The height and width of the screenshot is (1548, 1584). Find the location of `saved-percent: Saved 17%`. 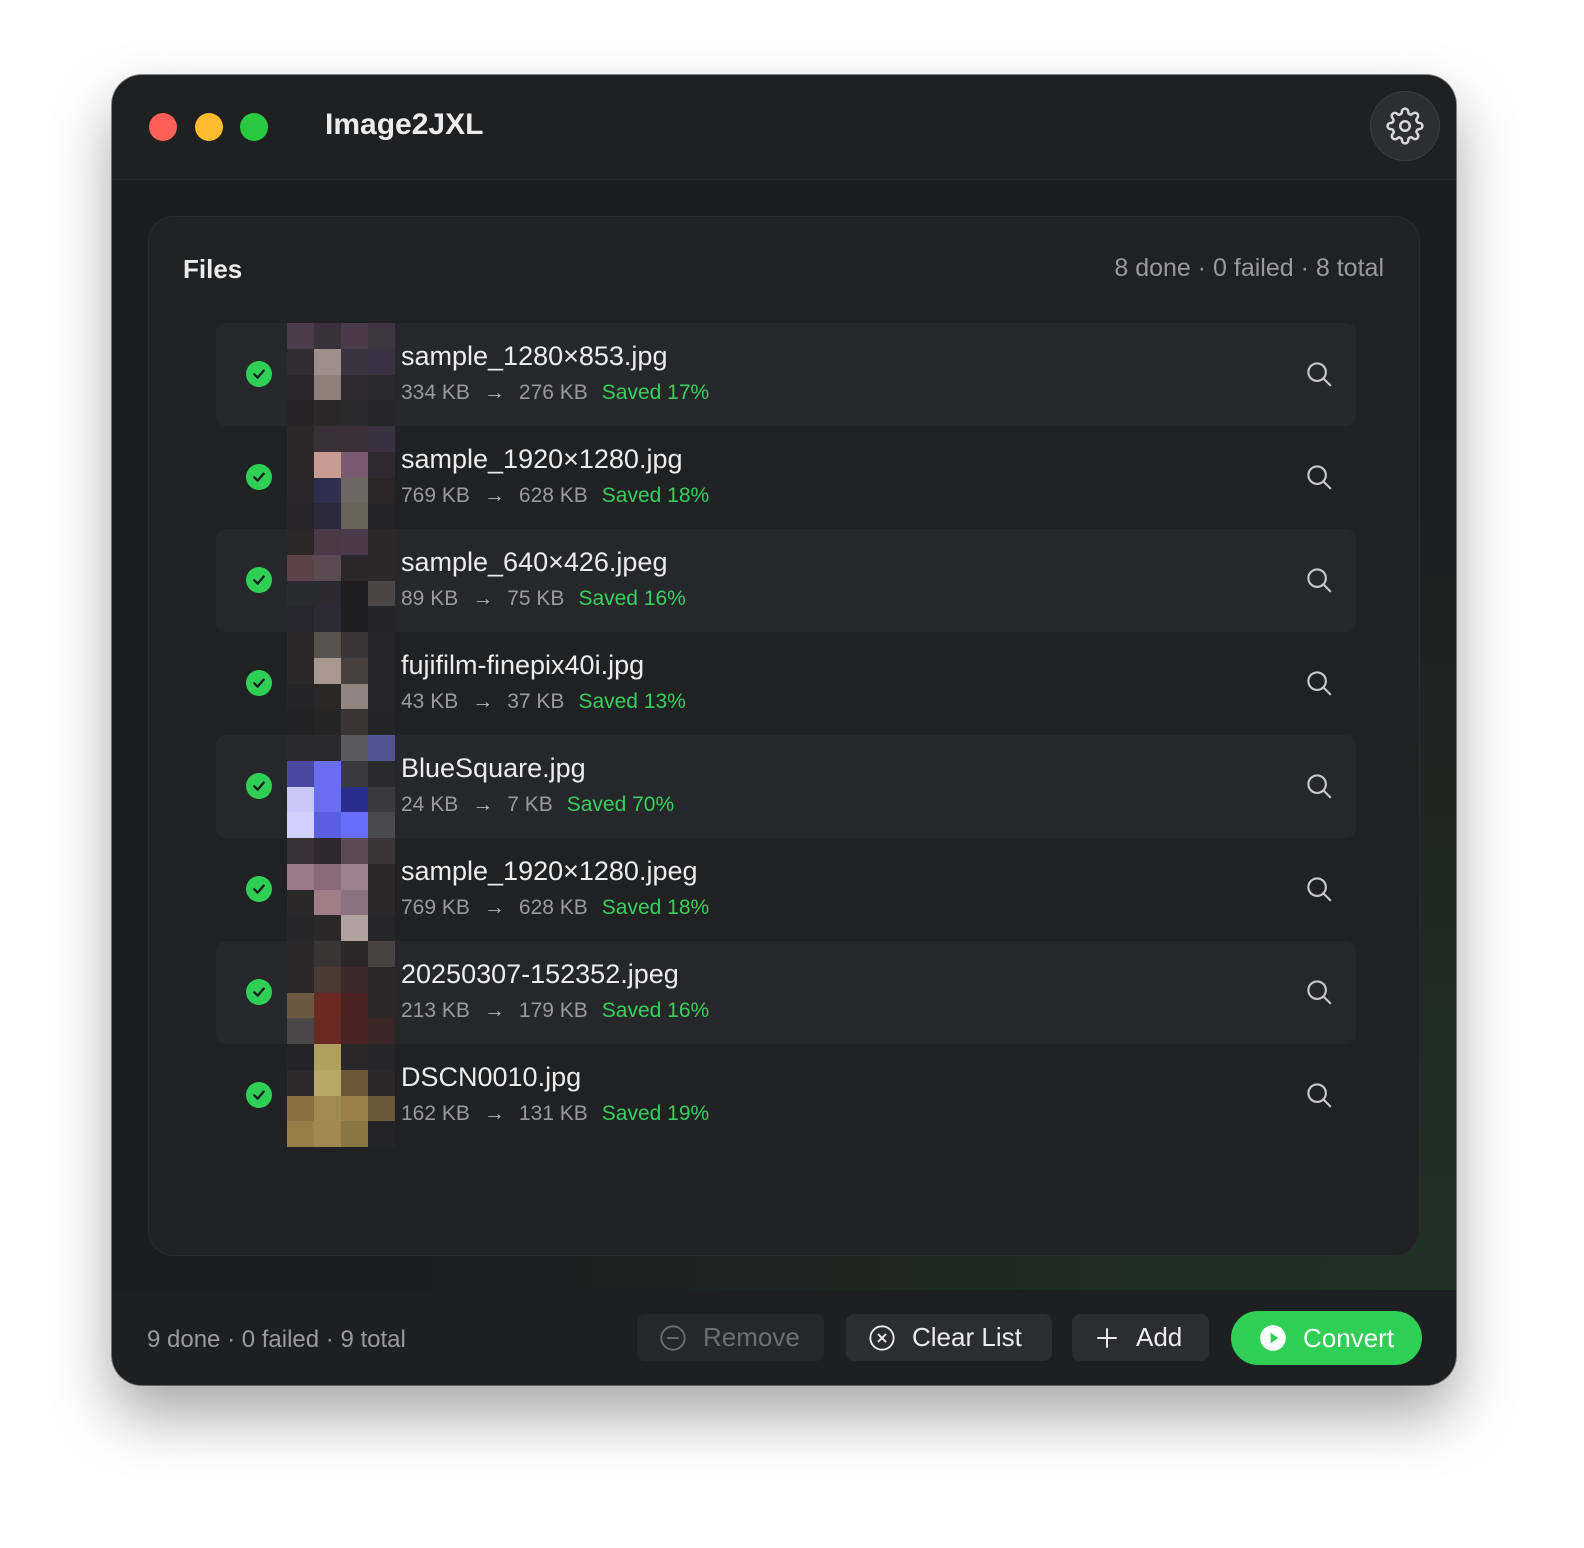

saved-percent: Saved 17% is located at coordinates (655, 392).